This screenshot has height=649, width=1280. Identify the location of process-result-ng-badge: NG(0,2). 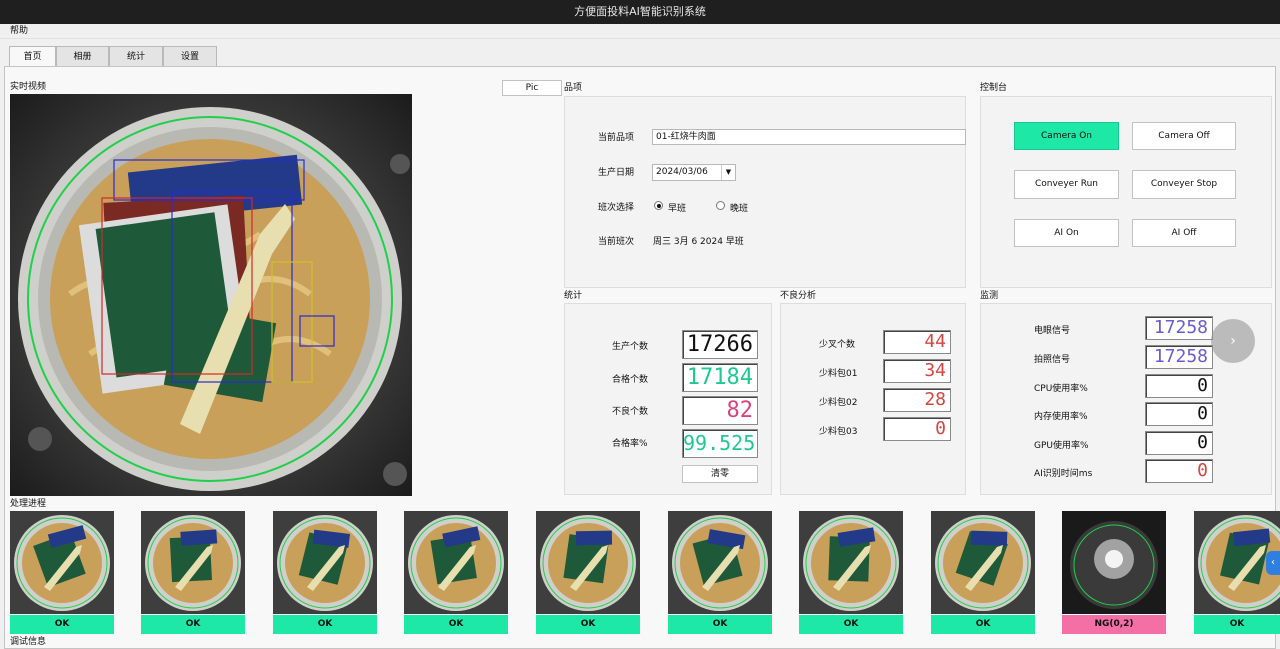
(1114, 624).